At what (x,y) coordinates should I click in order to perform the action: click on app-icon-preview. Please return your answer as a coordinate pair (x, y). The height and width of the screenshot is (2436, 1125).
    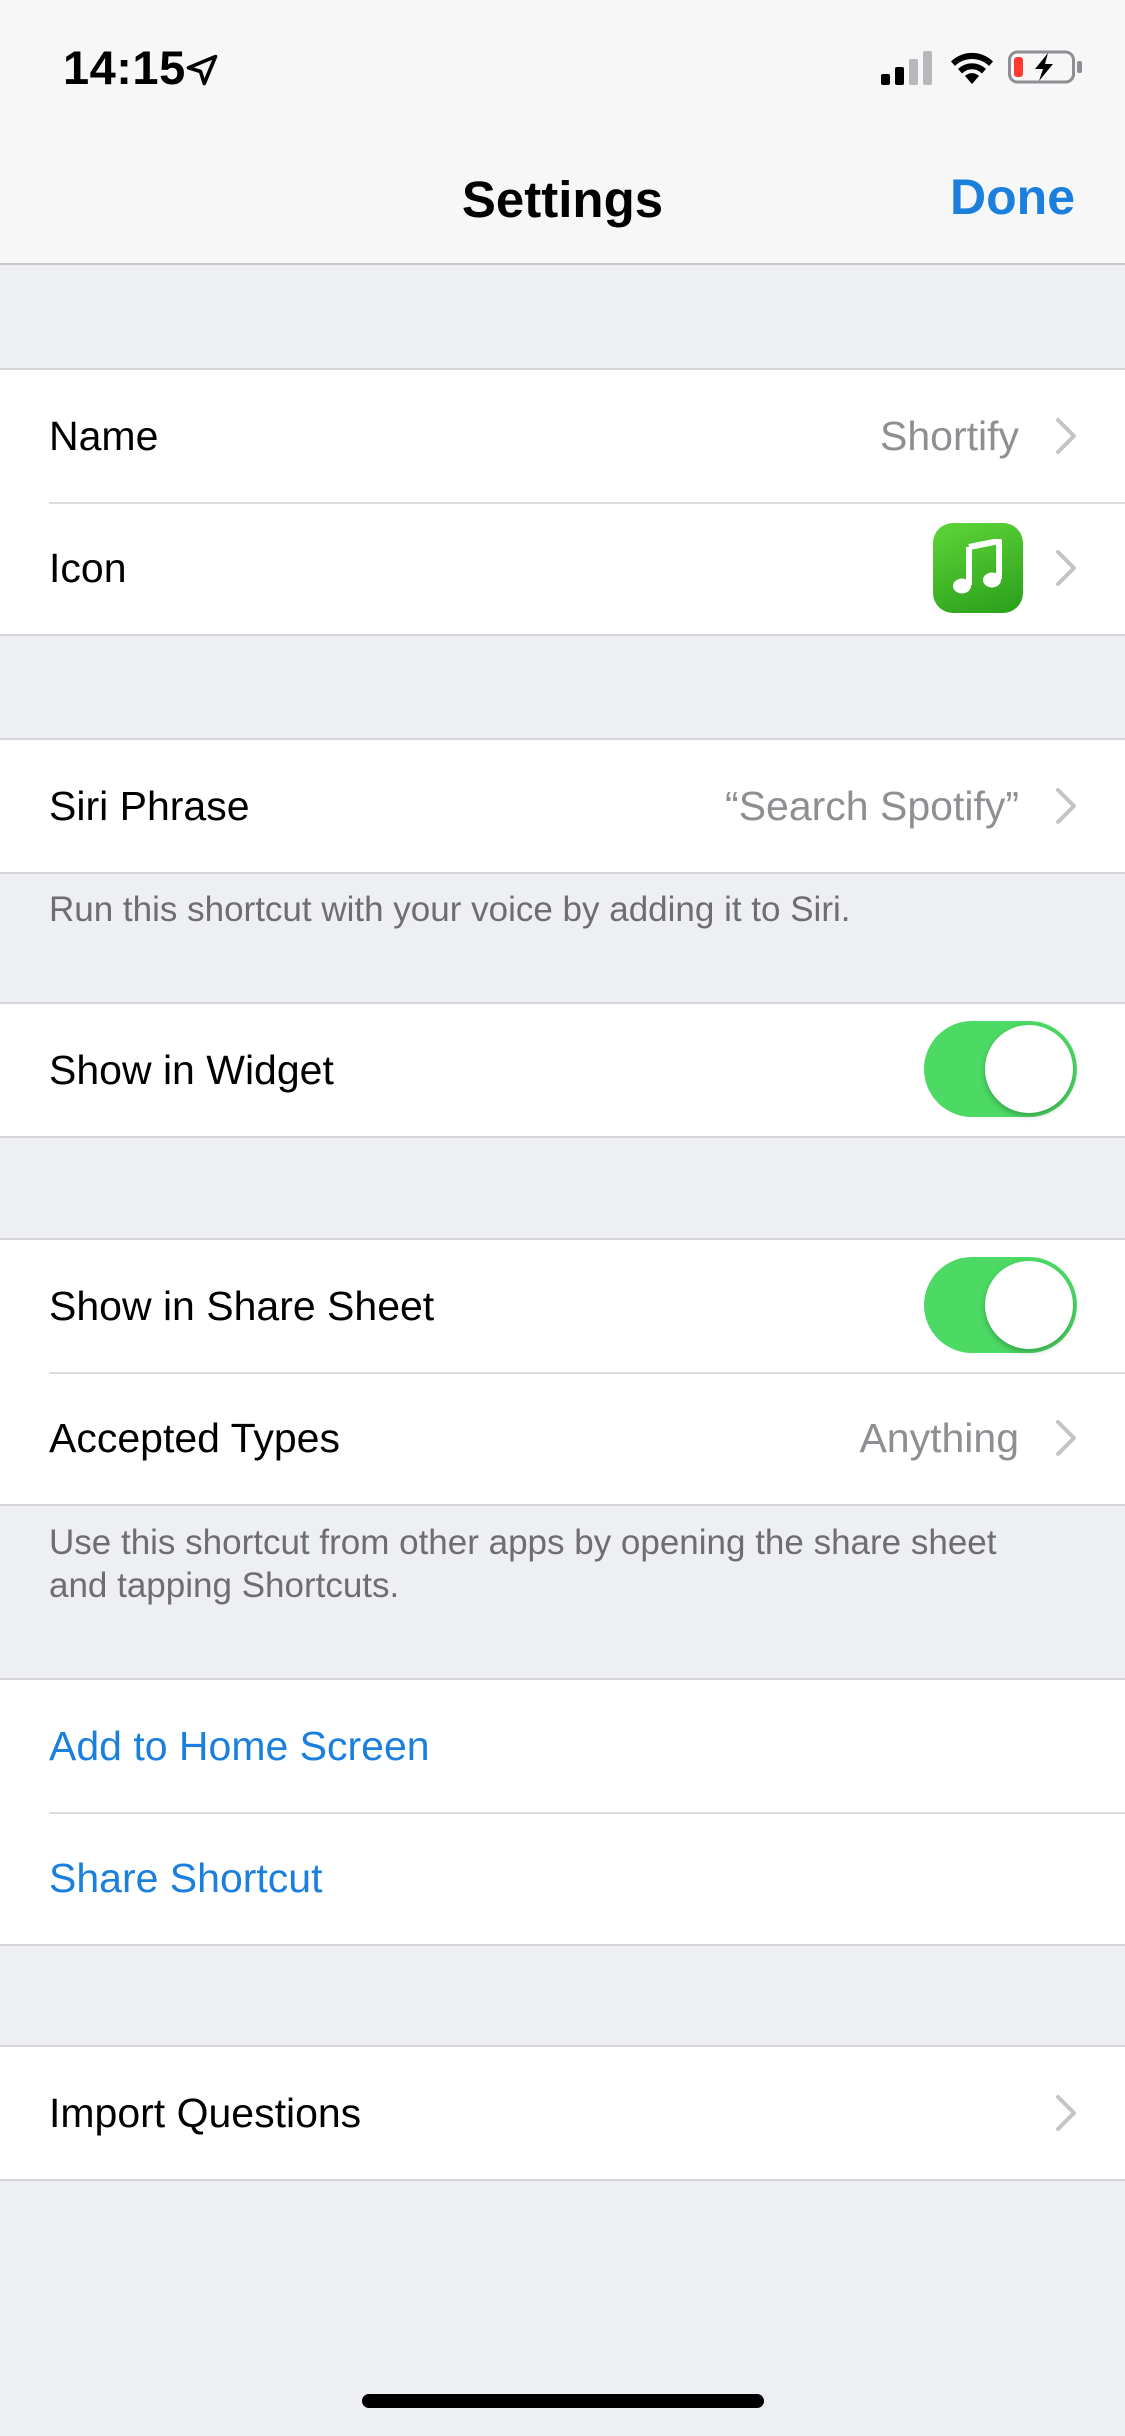
    Looking at the image, I should click on (978, 568).